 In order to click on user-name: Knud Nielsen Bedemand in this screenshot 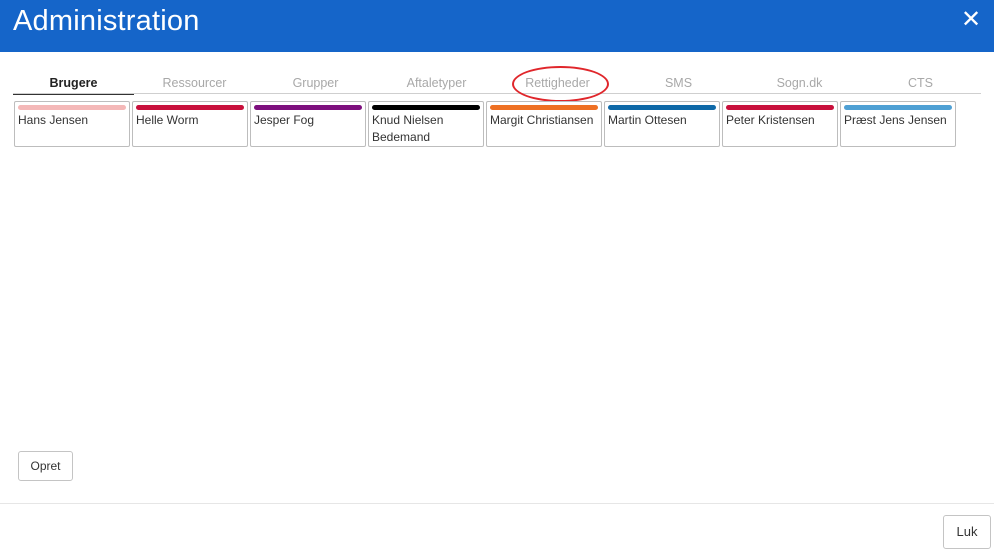, I will do `click(408, 128)`.